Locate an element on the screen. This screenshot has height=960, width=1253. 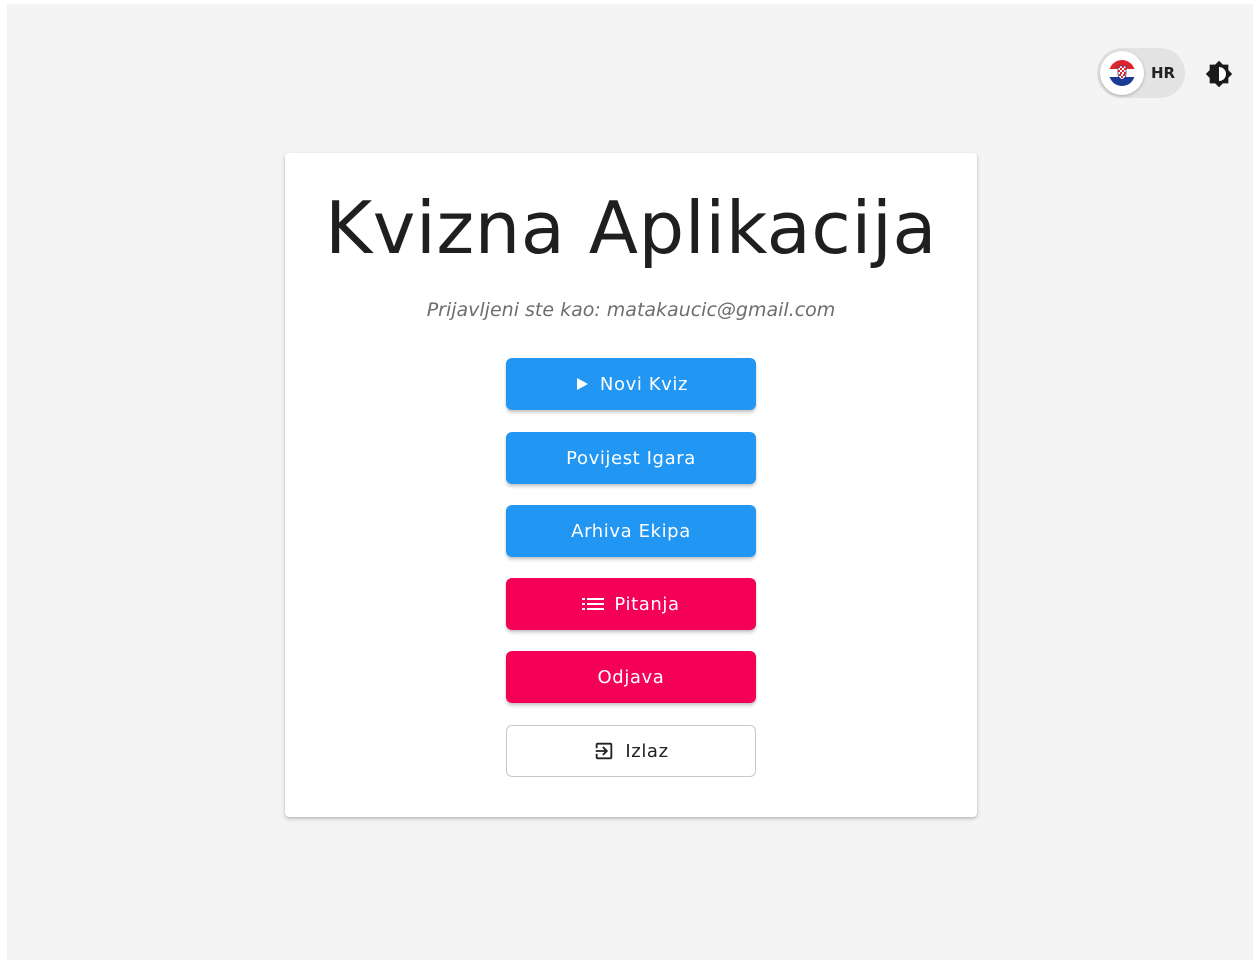
language-toggle: HR is located at coordinates (1141, 73).